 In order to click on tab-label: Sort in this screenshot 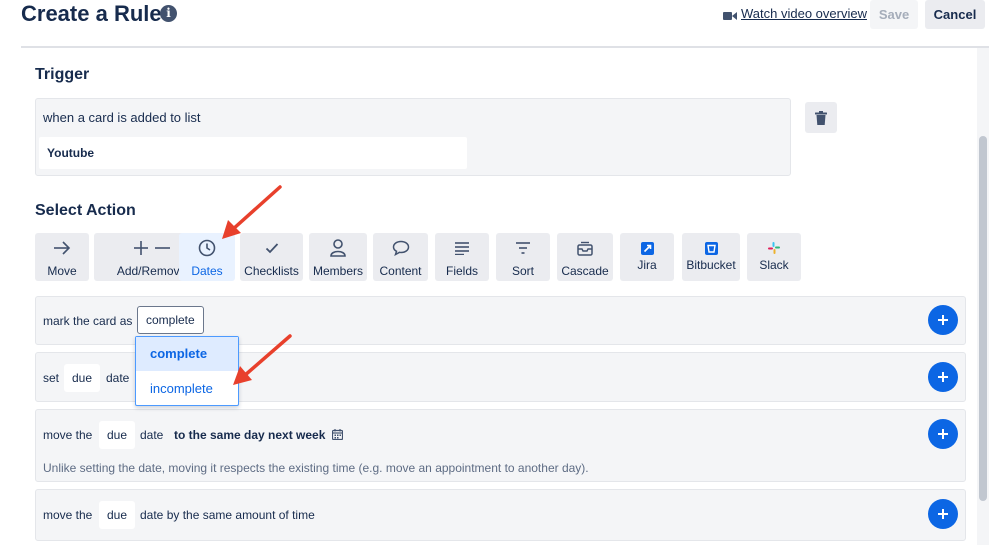, I will do `click(522, 271)`.